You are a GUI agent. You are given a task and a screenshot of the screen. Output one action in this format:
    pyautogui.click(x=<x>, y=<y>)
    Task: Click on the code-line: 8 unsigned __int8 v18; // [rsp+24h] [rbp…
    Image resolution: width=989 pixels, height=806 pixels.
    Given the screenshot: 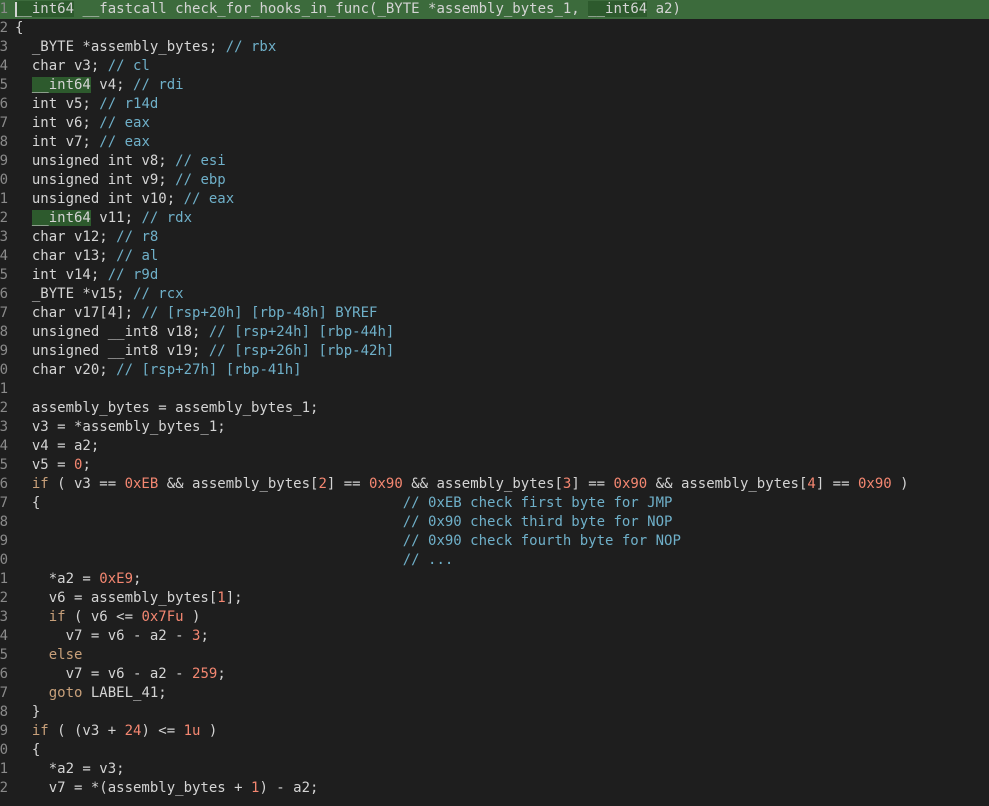 What is the action you would take?
    pyautogui.click(x=494, y=332)
    